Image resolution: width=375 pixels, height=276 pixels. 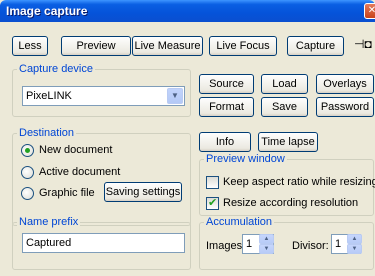 I want to click on live-measure-button: Live Measure, so click(x=167, y=46).